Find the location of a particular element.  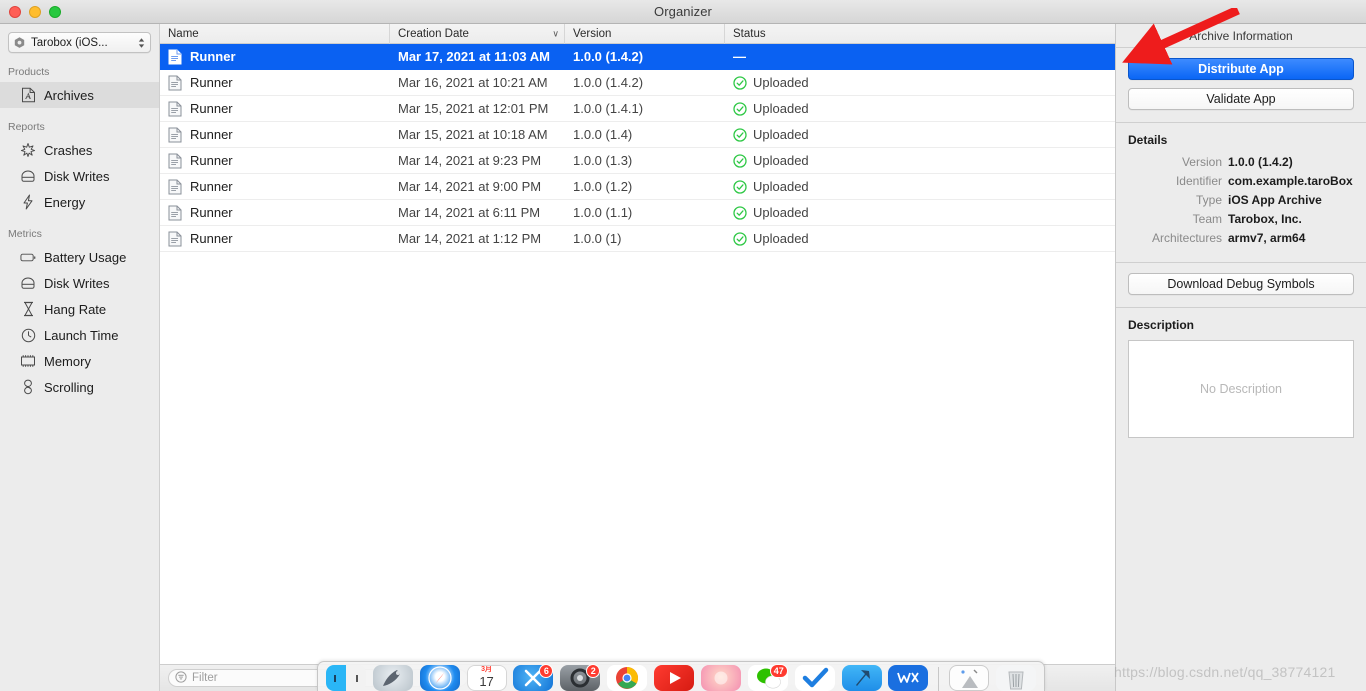

dock-item-things is located at coordinates (815, 677).